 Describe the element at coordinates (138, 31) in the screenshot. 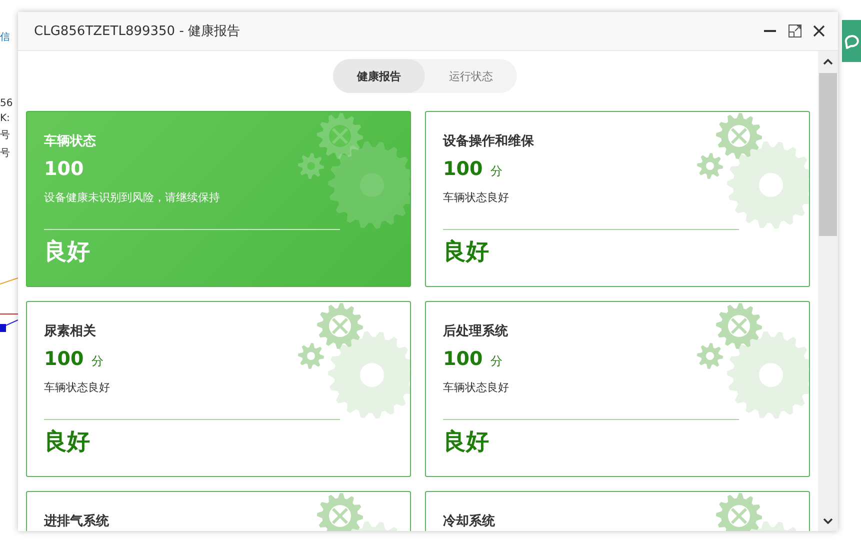

I see `window-title: CLG856TZETL899350 - 健康报告` at that location.